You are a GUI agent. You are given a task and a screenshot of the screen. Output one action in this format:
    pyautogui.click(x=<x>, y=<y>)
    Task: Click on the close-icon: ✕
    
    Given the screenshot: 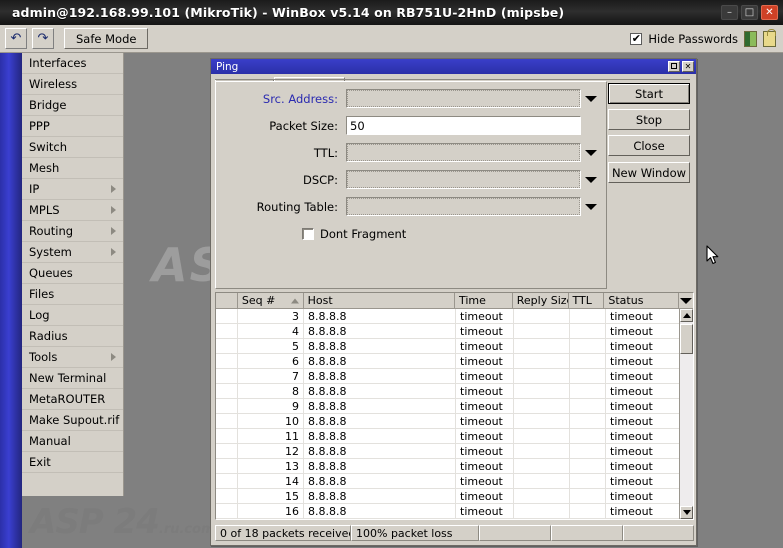 What is the action you would take?
    pyautogui.click(x=769, y=12)
    